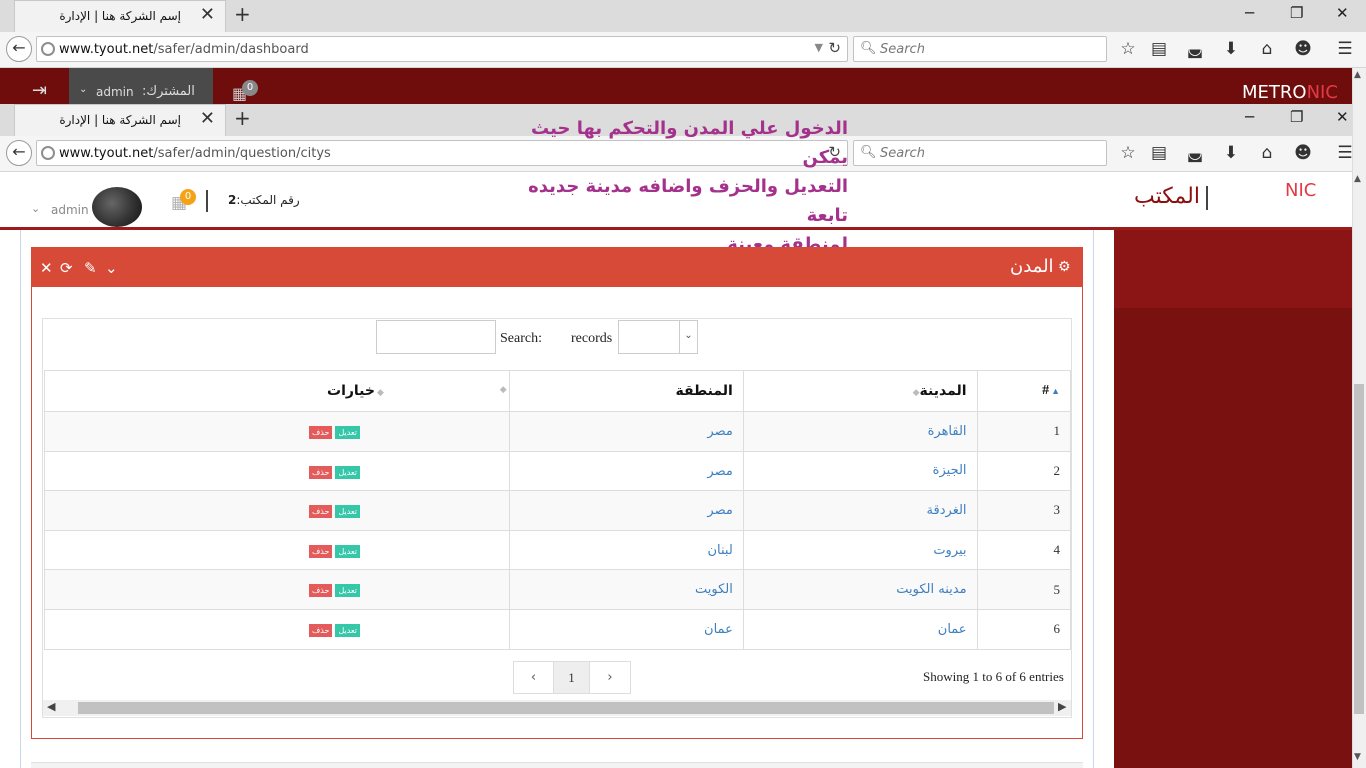 This screenshot has height=768, width=1366. What do you see at coordinates (947, 431) in the screenshot?
I see `city-link: القاهرة` at bounding box center [947, 431].